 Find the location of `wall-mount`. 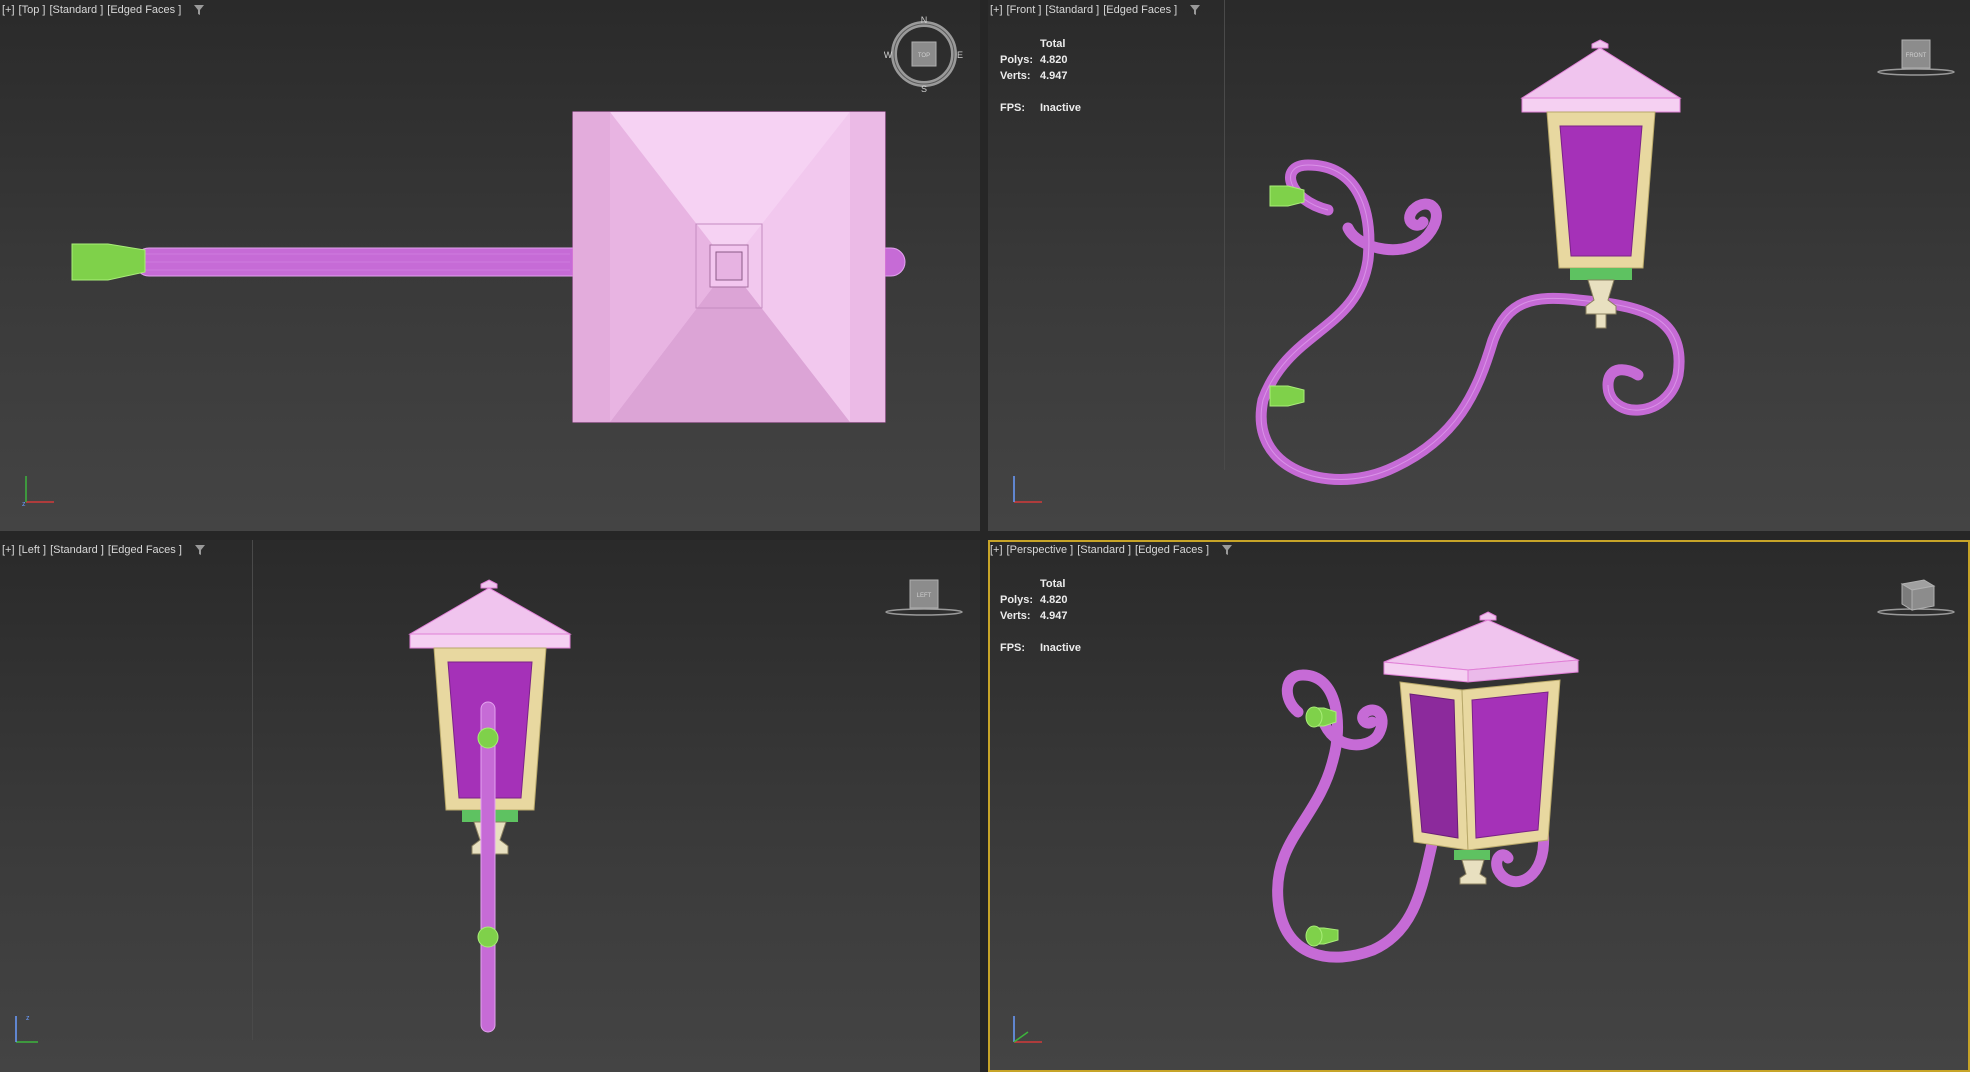

wall-mount is located at coordinates (108, 262).